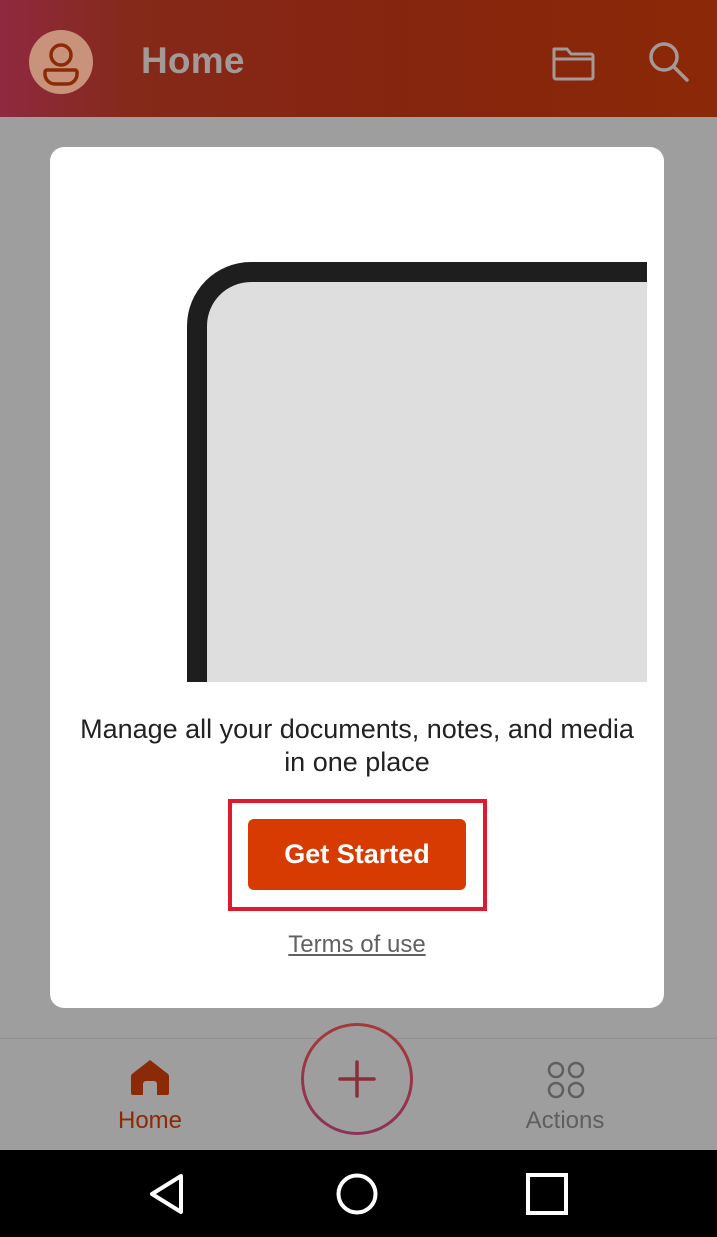  I want to click on system-home-button, so click(357, 1194).